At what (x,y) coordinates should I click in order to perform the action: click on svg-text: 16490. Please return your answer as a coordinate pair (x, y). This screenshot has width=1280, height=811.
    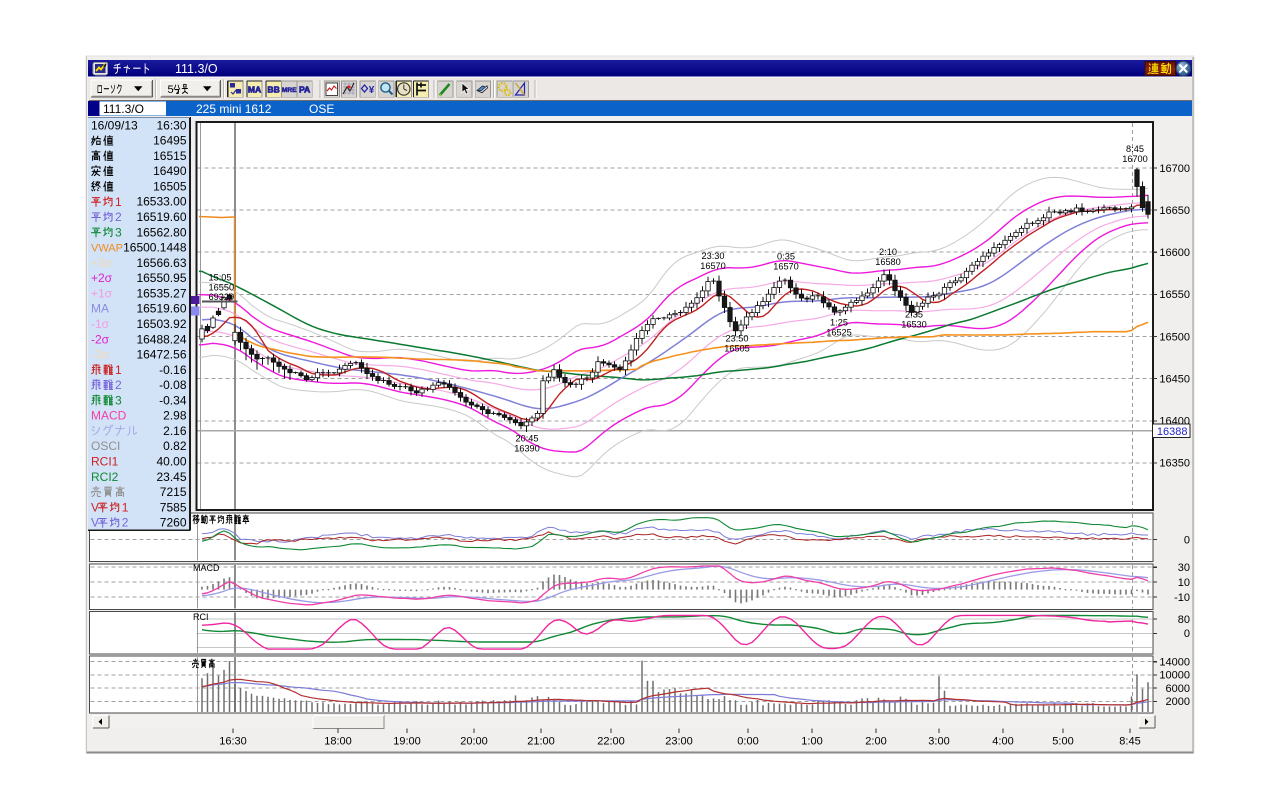
    Looking at the image, I should click on (170, 171).